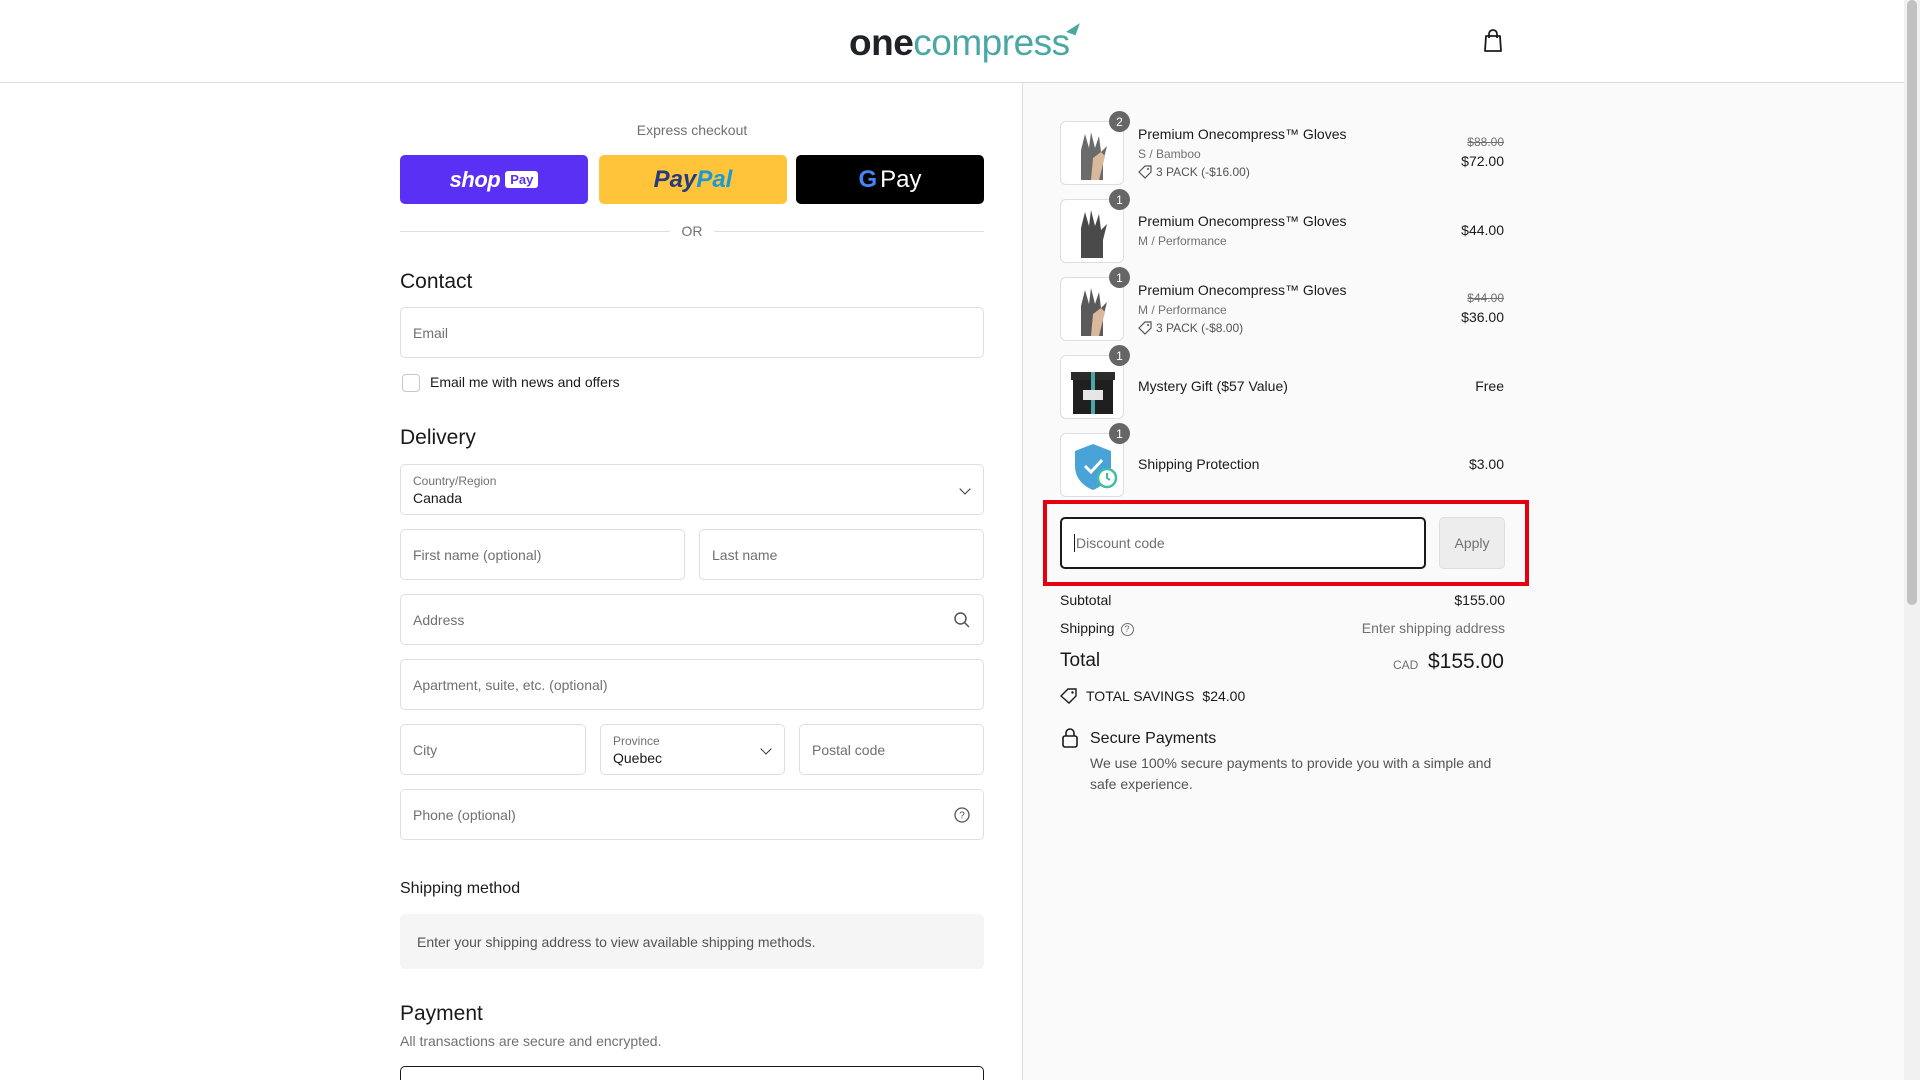 This screenshot has height=1080, width=1920. I want to click on secure-payments-title: Secure Payments, so click(1153, 738).